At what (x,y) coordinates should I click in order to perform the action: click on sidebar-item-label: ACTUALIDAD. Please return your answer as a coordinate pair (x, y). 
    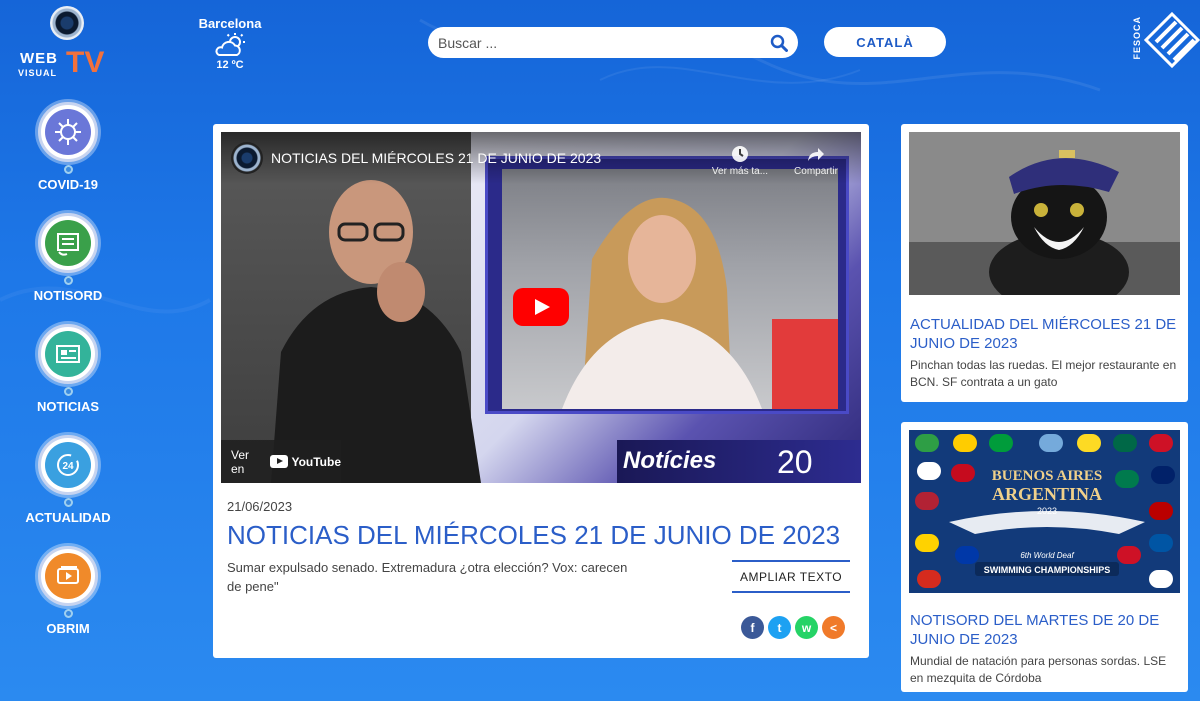
    Looking at the image, I should click on (68, 517).